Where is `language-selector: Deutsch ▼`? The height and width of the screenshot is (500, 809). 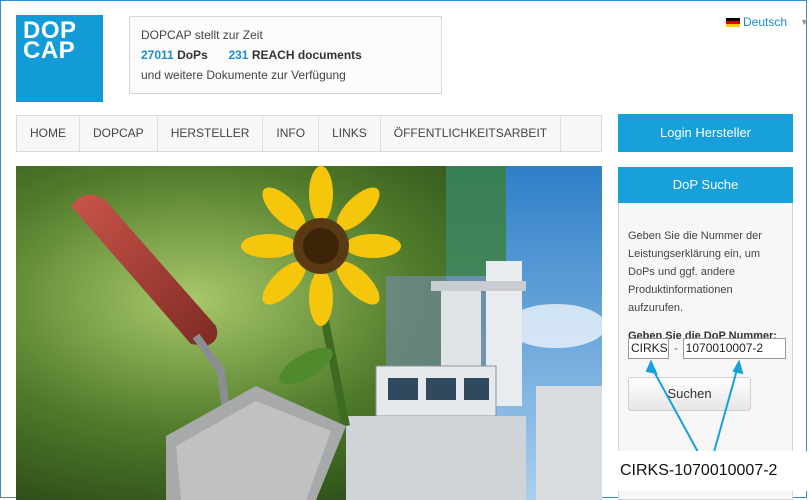
language-selector: Deutsch ▼ is located at coordinates (767, 22).